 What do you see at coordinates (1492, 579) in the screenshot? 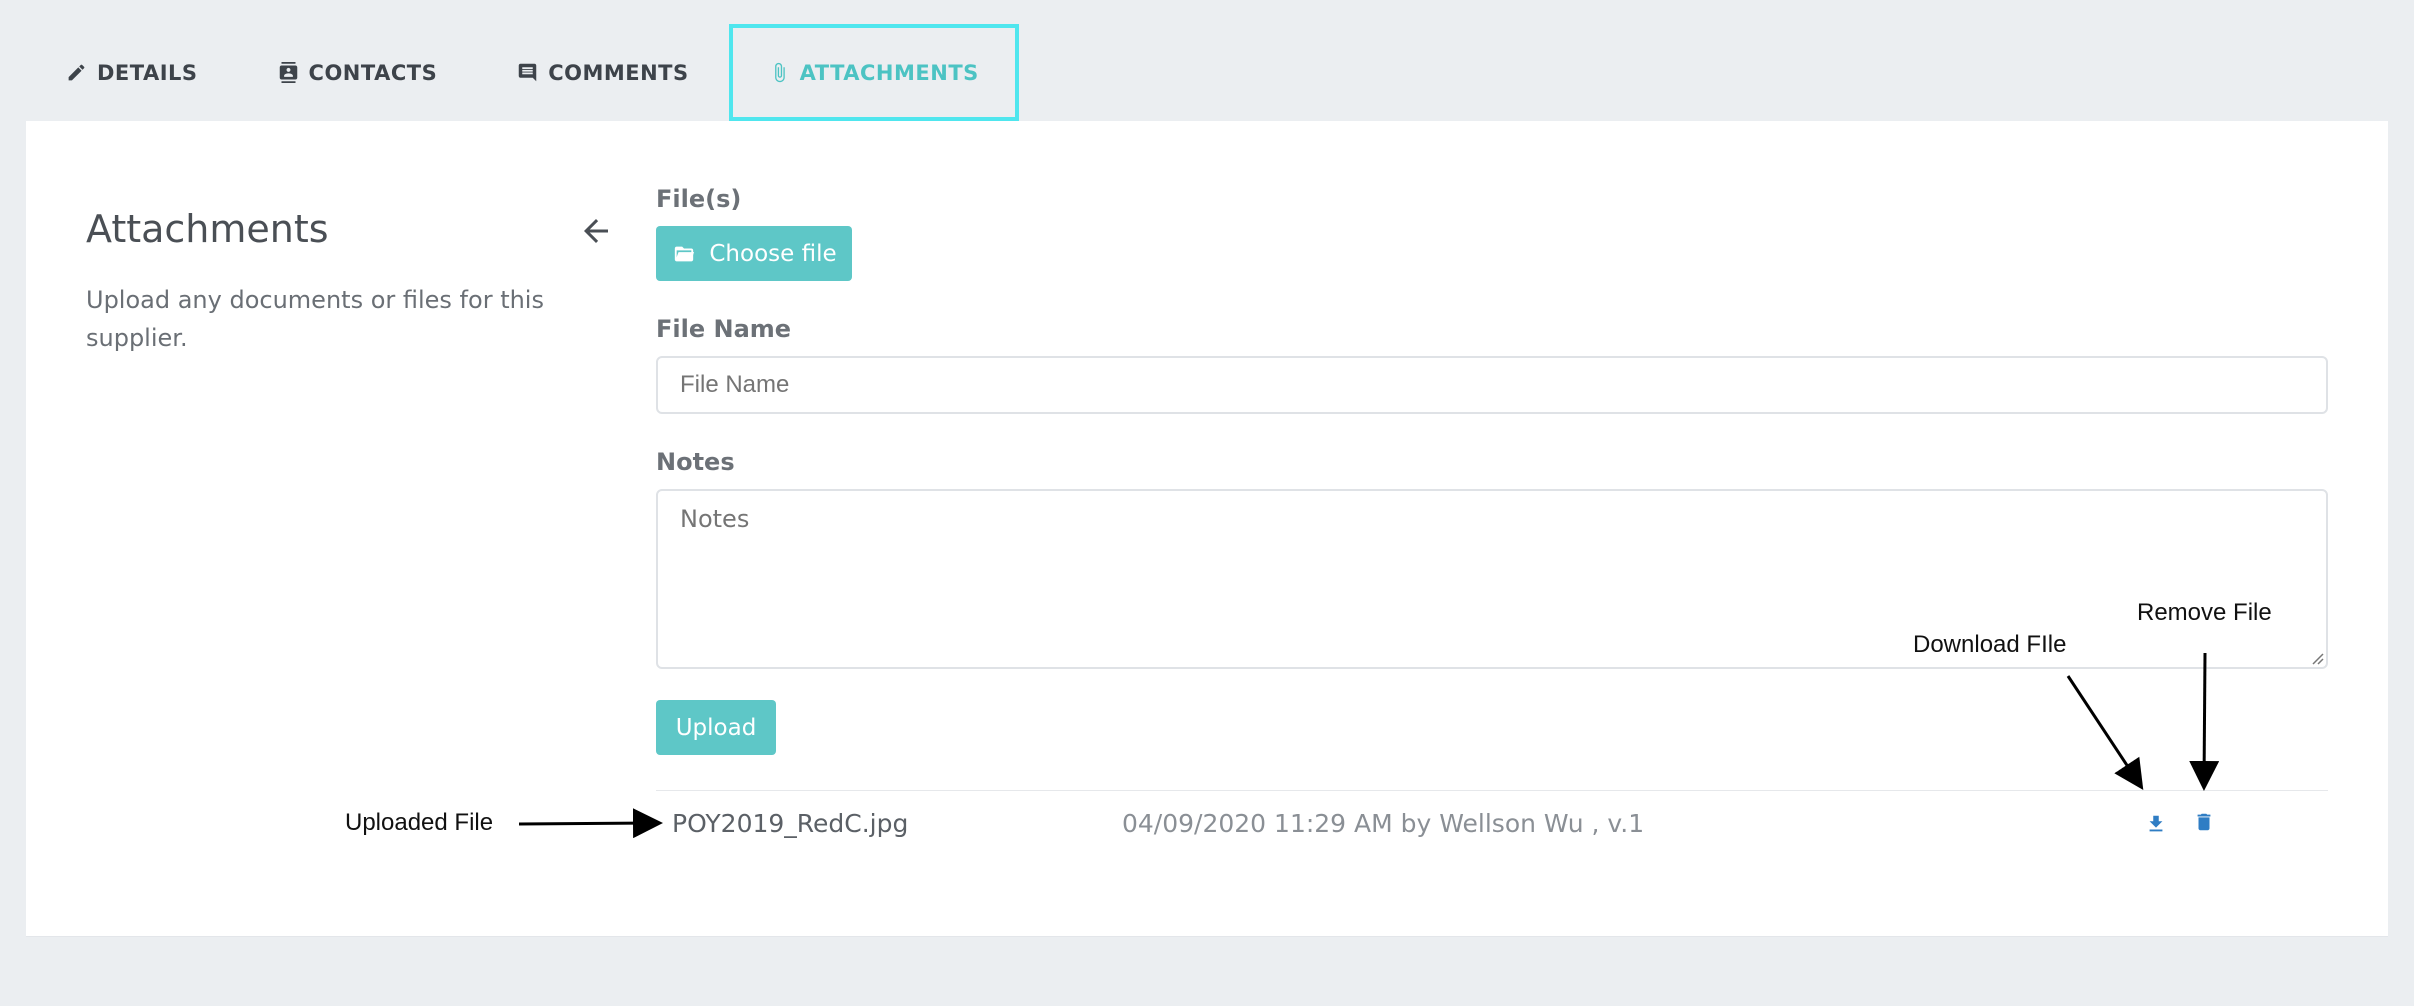
I see `notes-textarea` at bounding box center [1492, 579].